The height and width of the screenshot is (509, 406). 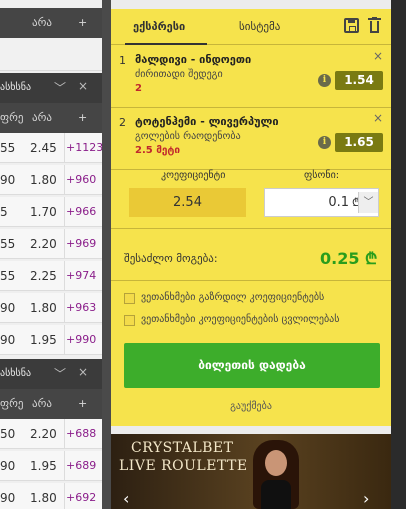 I want to click on bet-odd: 1.65, so click(x=359, y=142).